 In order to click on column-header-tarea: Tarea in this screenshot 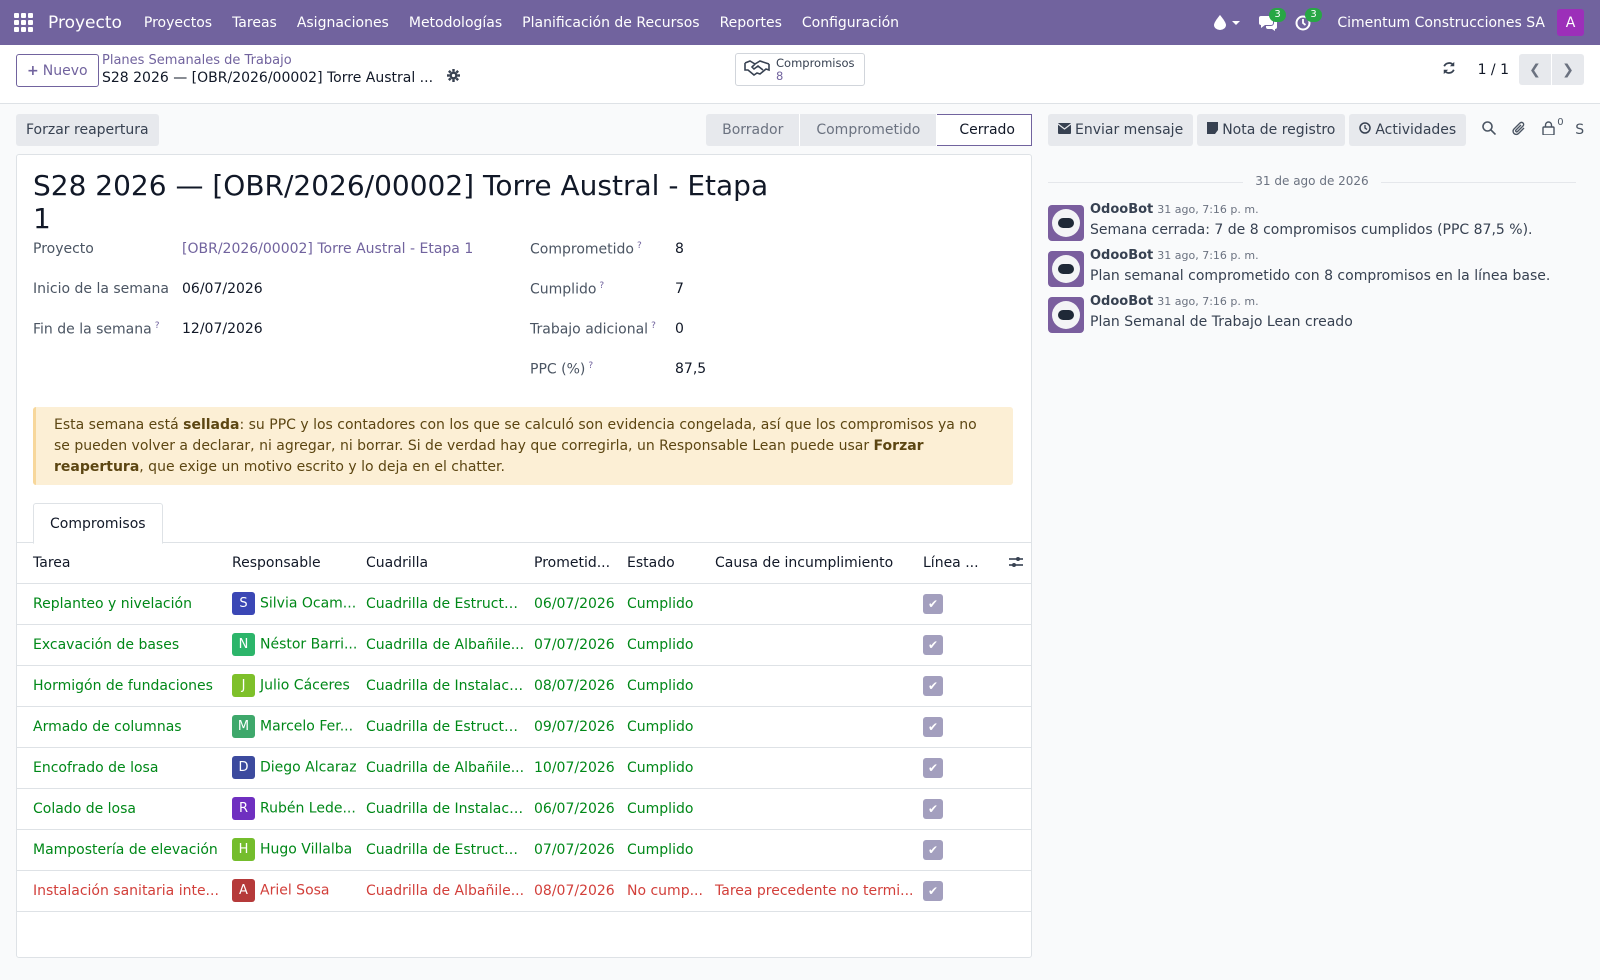, I will do `click(122, 563)`.